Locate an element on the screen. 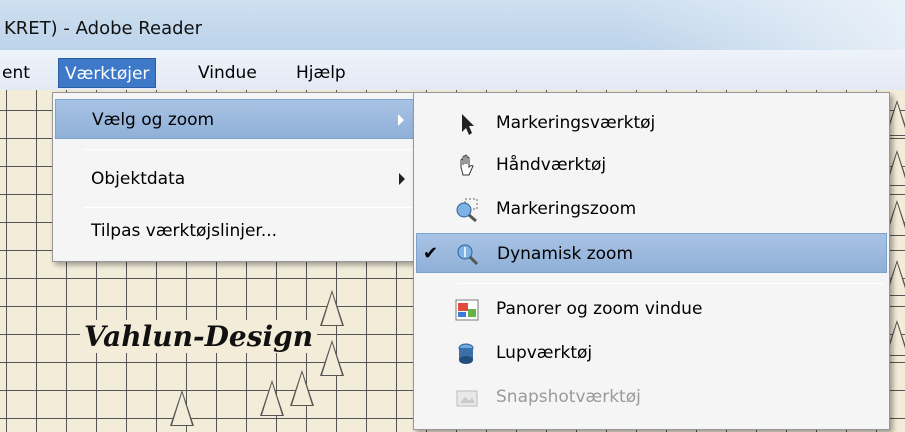  arrow-cursor-icon is located at coordinates (468, 124).